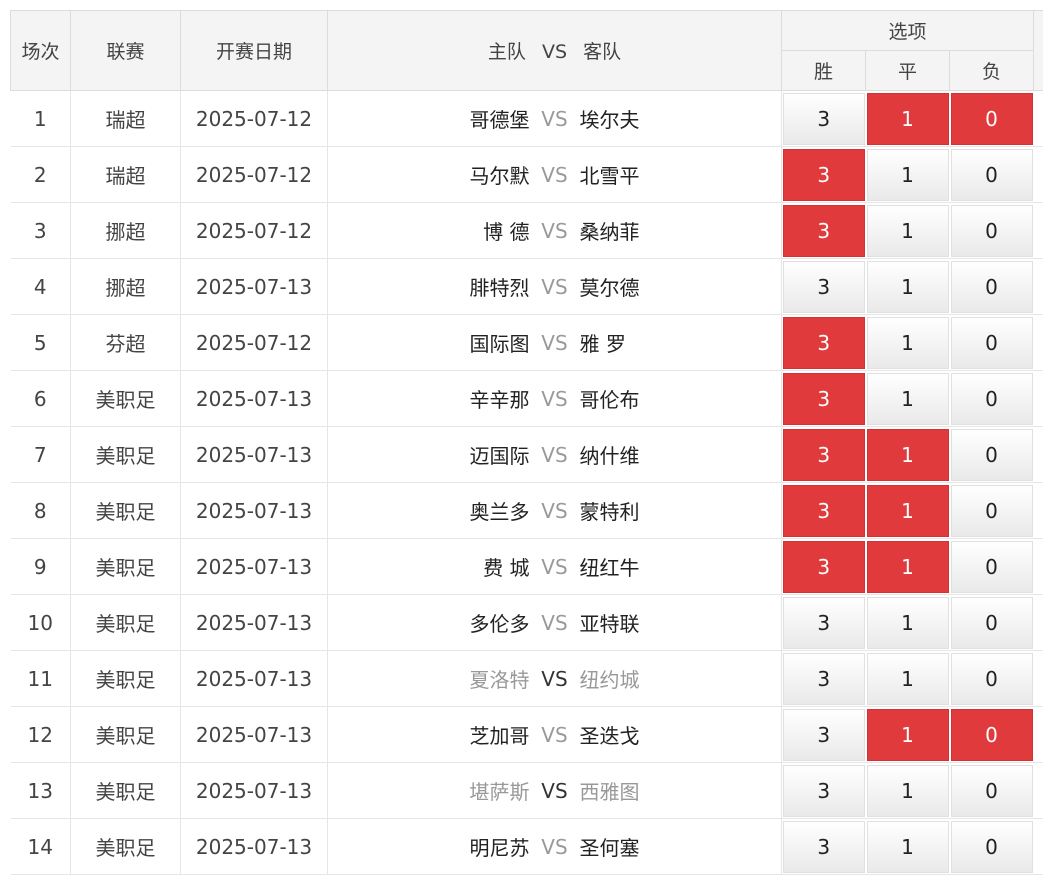 The image size is (1043, 875). What do you see at coordinates (430, 678) in the screenshot?
I see `home-team: 夏洛特` at bounding box center [430, 678].